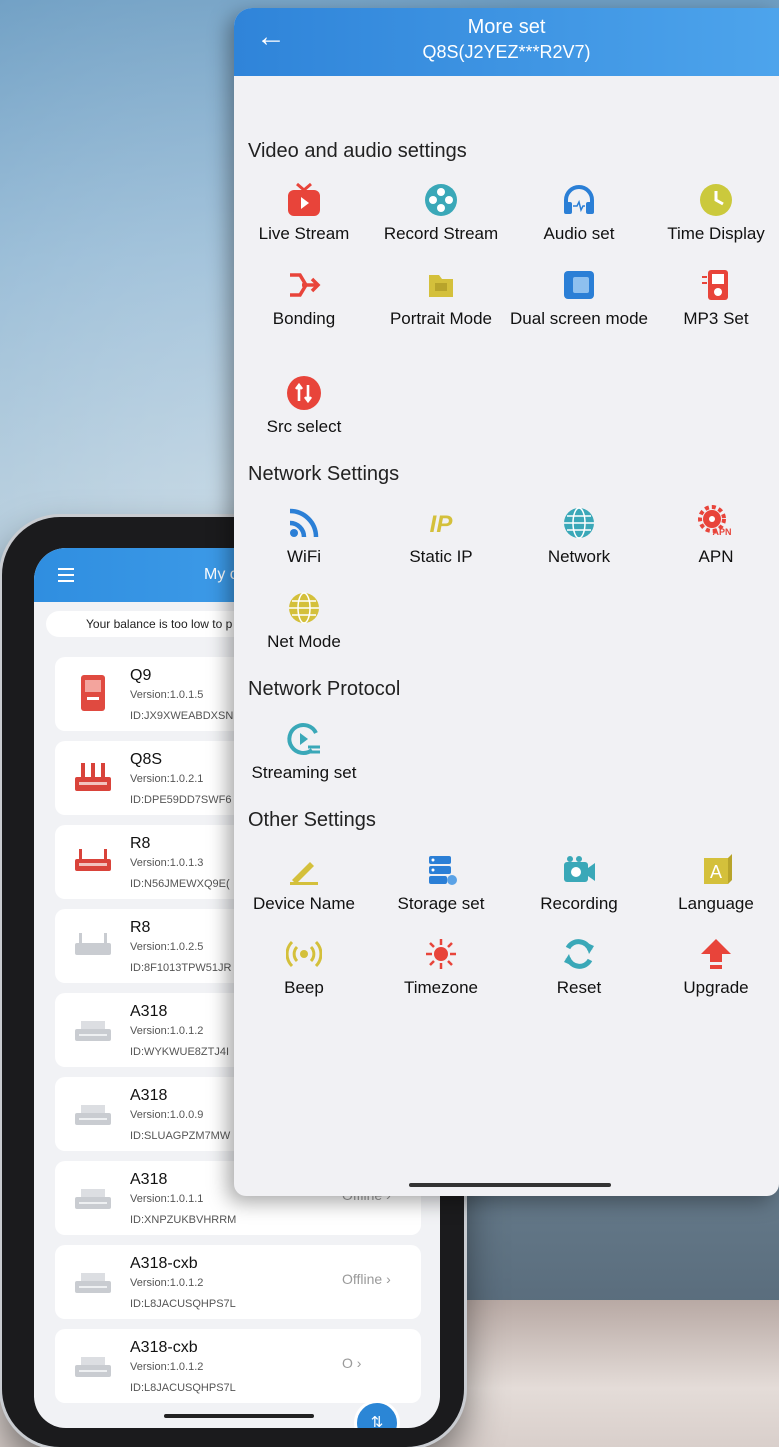 The image size is (779, 1447). I want to click on device-id: ID:XNPZUKBVHRRM, so click(183, 1220).